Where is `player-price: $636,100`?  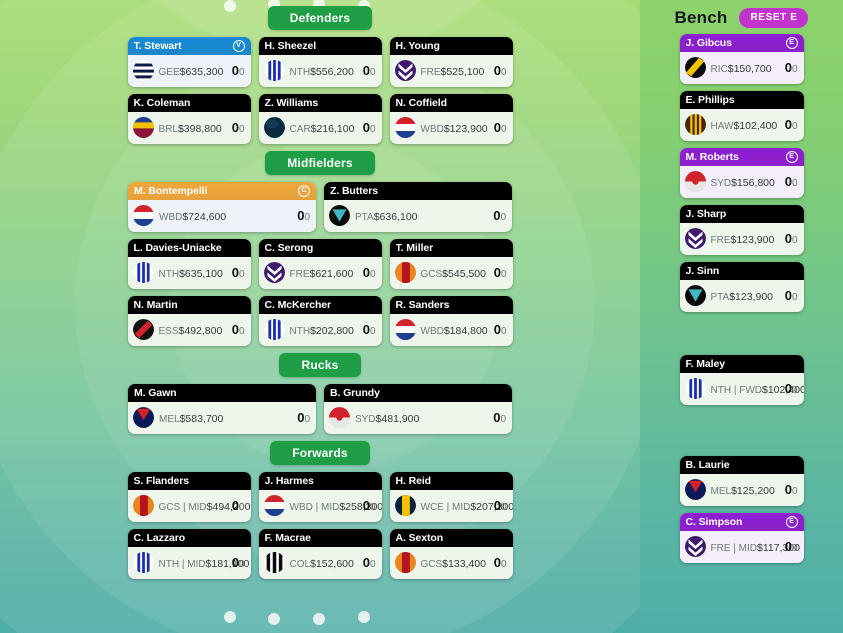
player-price: $636,100 is located at coordinates (395, 216).